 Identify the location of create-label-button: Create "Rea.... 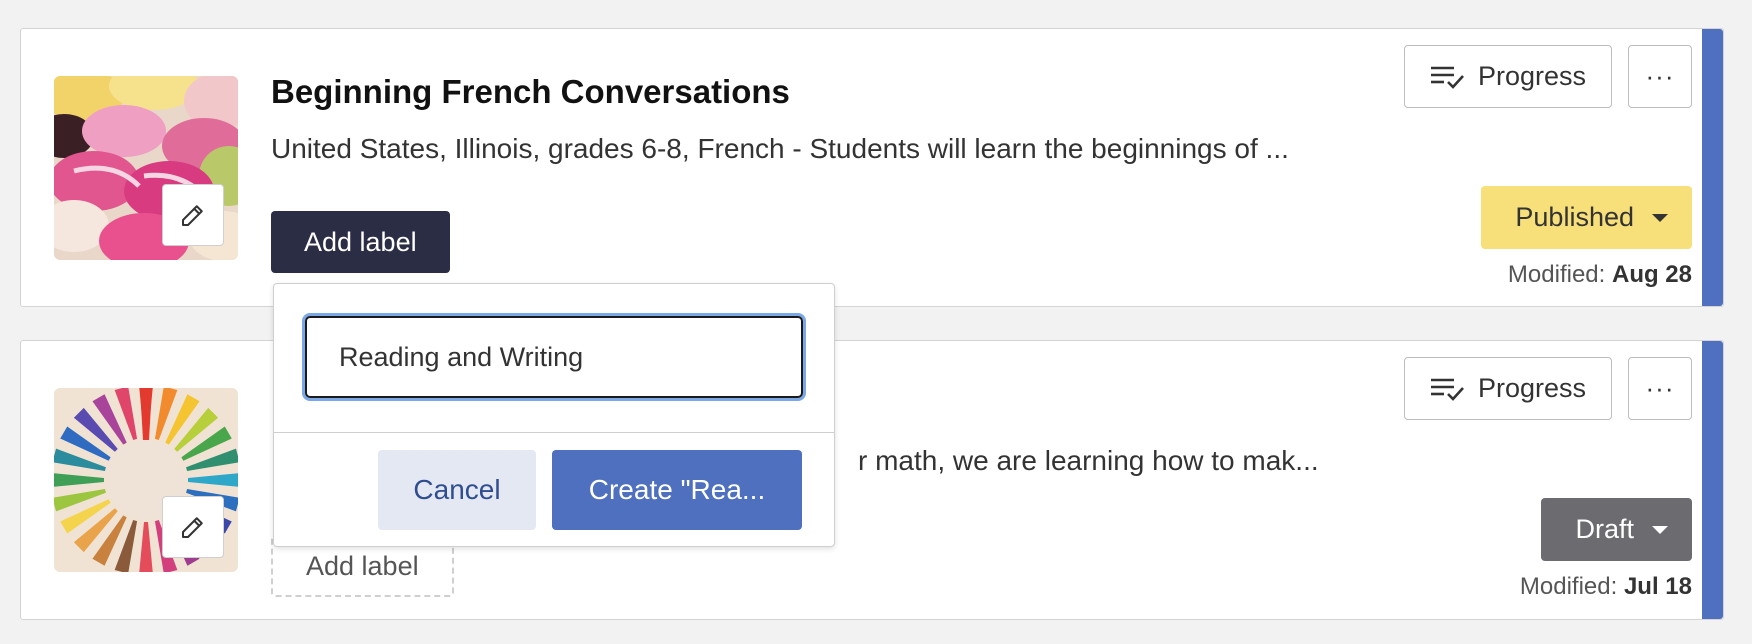
(677, 490).